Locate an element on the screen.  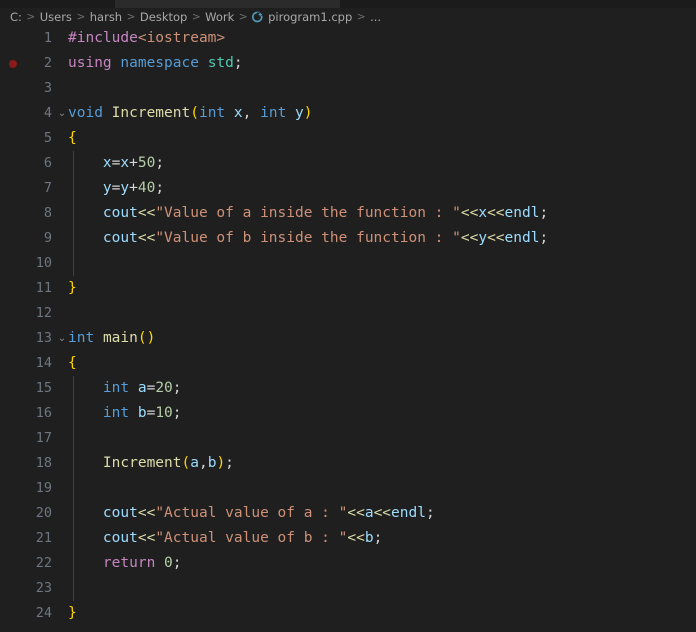
code-token: return is located at coordinates (129, 563).